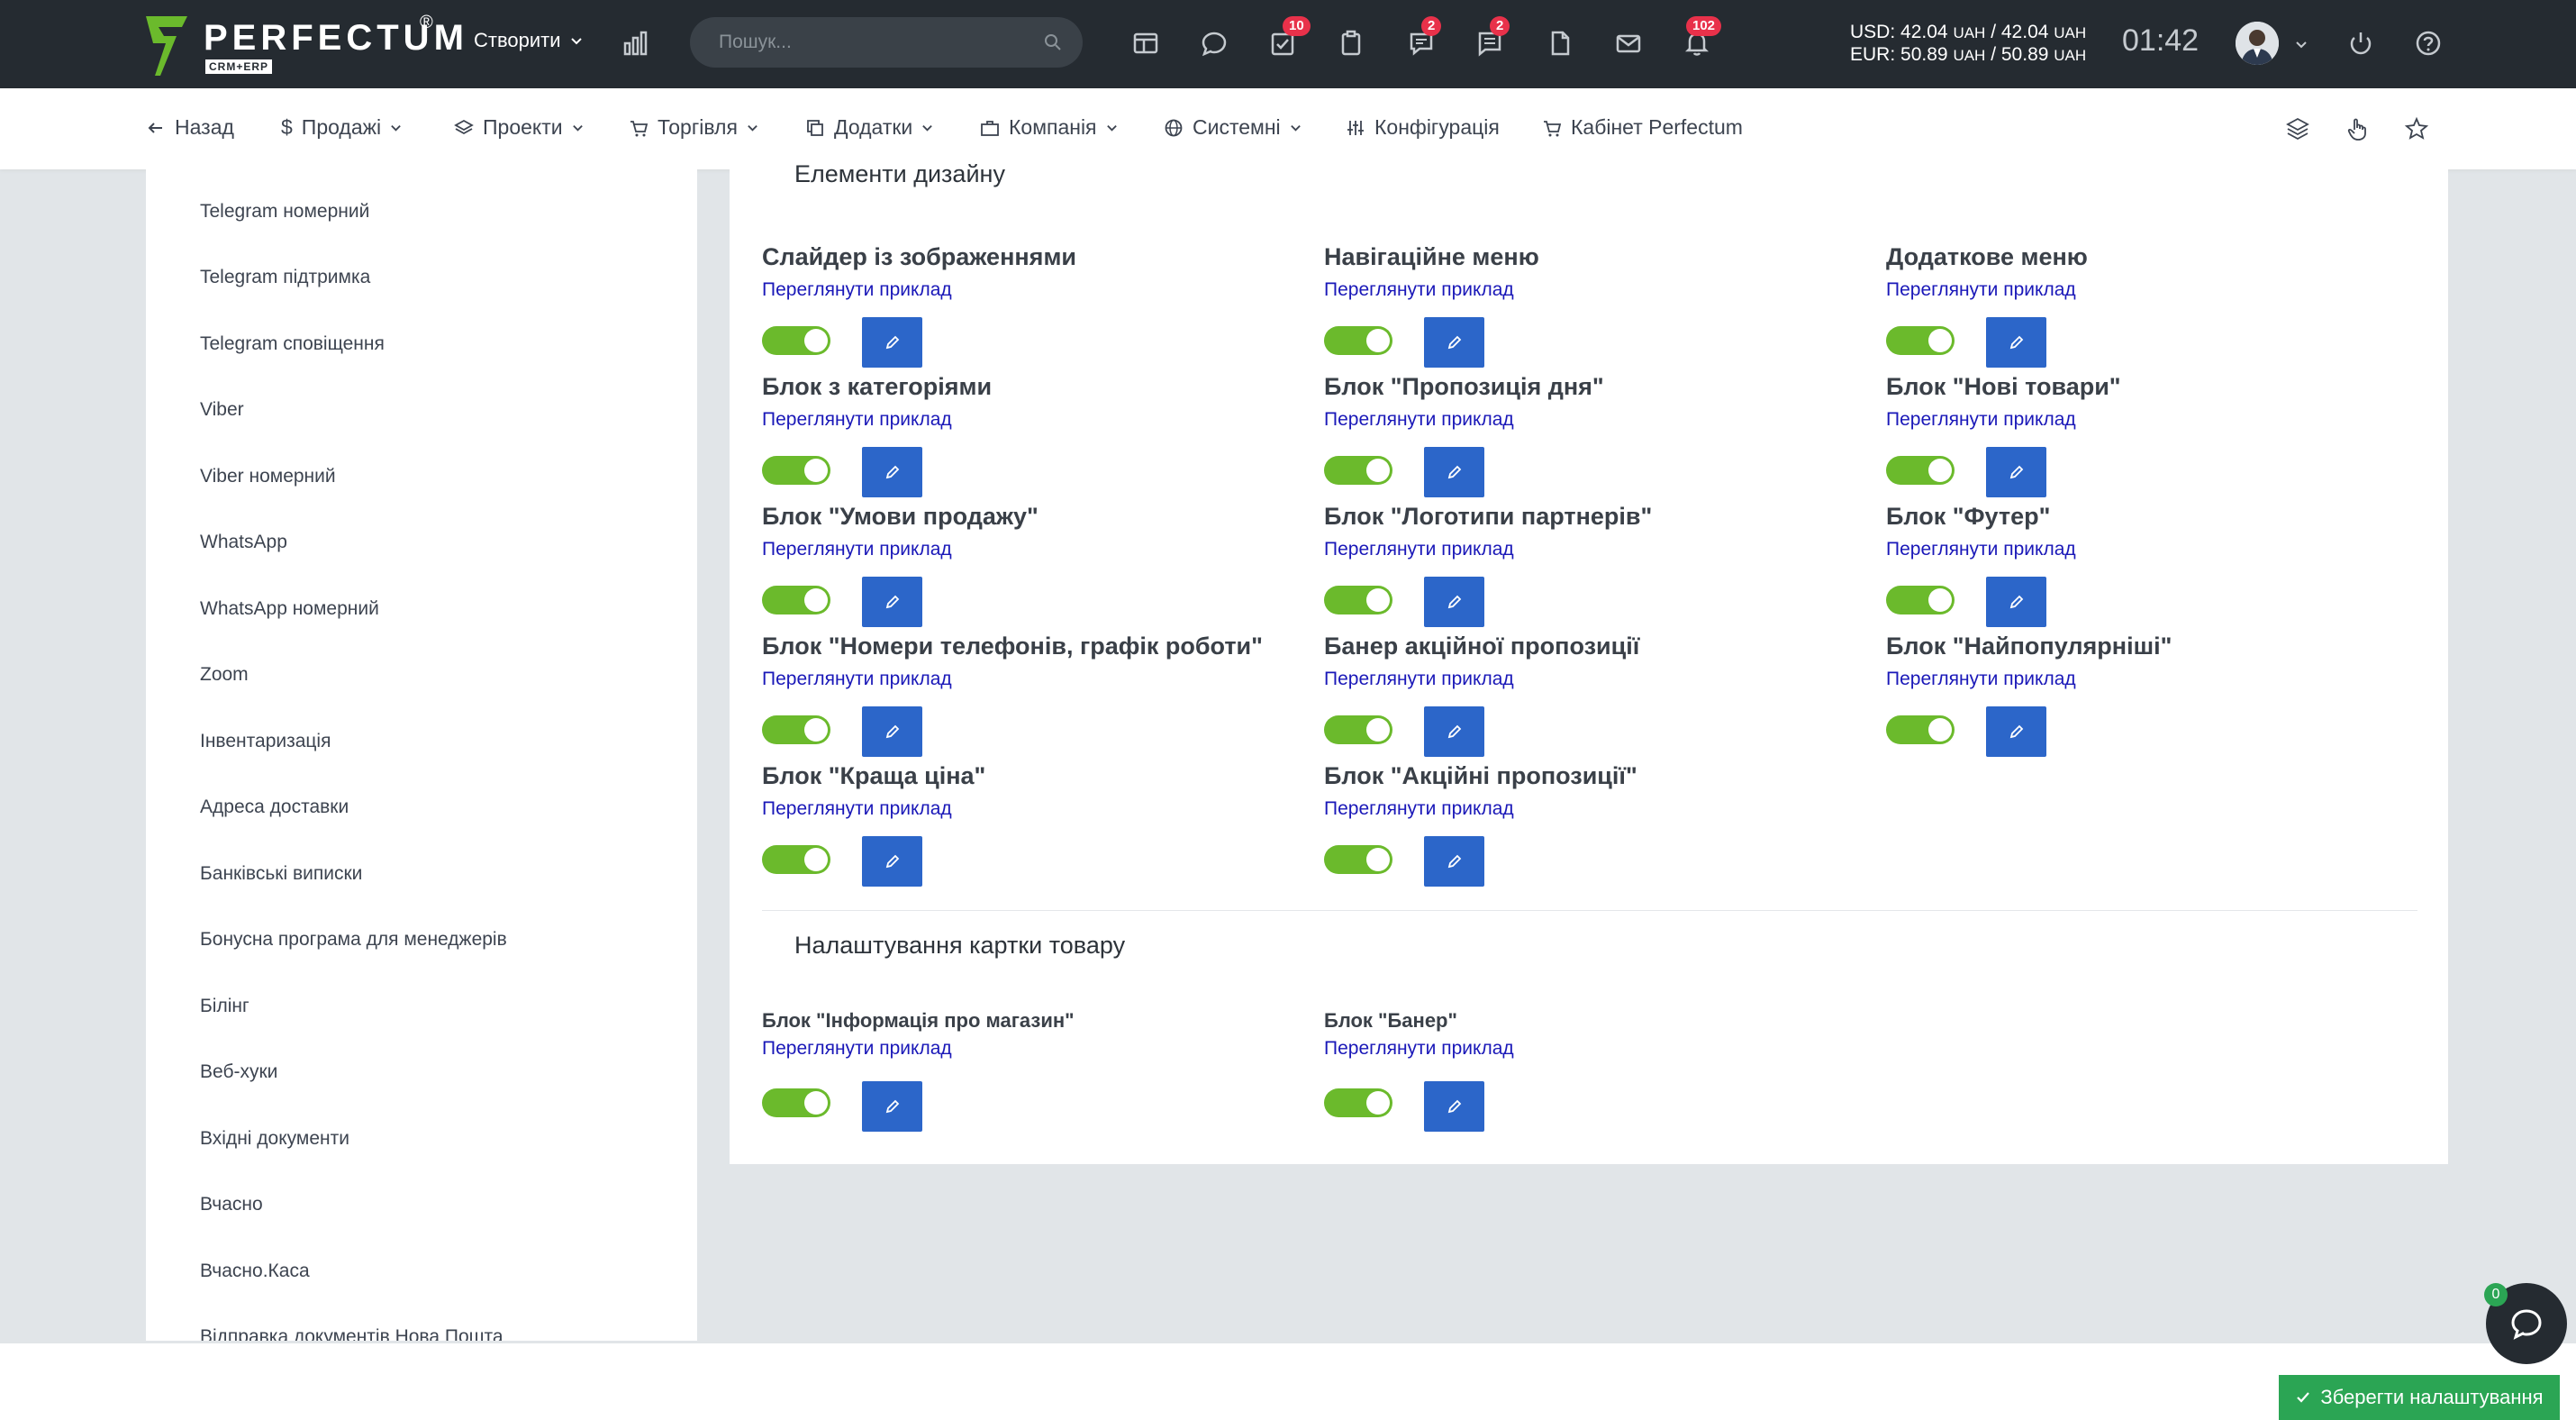  I want to click on reports-chart-icon, so click(636, 43).